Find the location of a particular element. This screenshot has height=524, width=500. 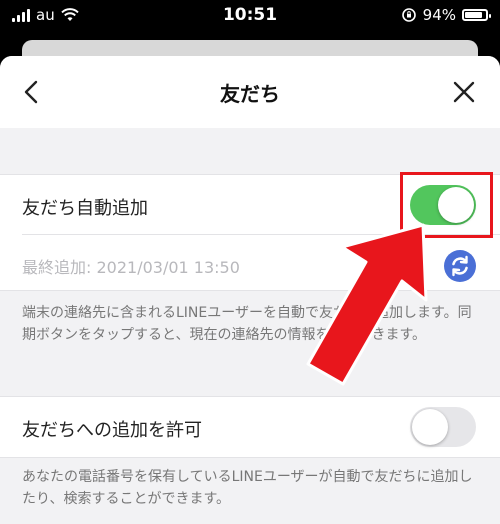

orientation-lock-icon is located at coordinates (408, 15).